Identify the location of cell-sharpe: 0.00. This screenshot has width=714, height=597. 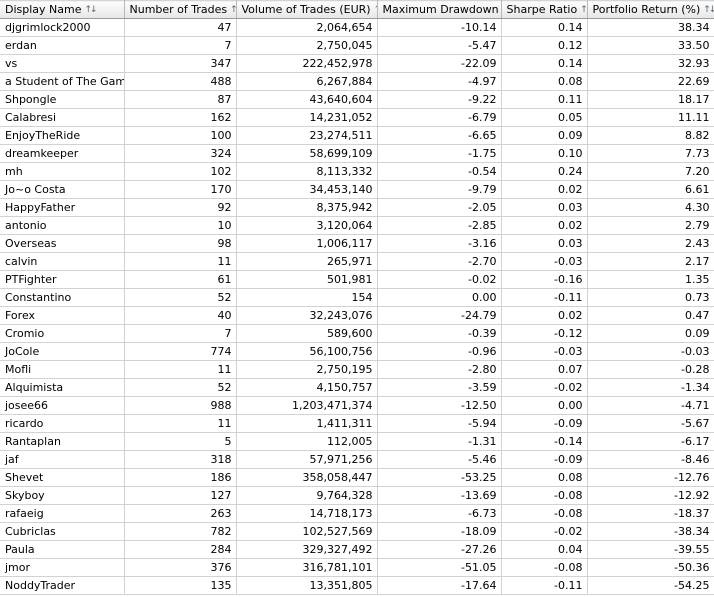
(544, 405).